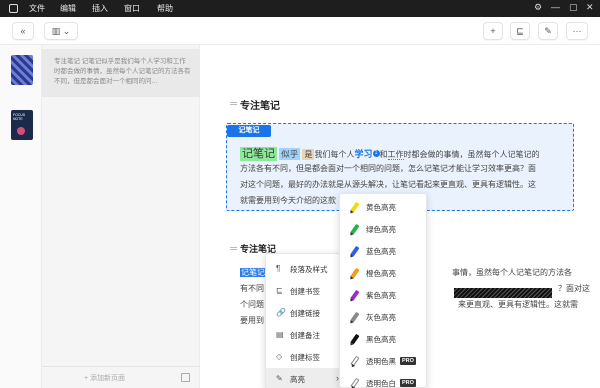  I want to click on highlight-purple-option: 紫色高亮, so click(384, 295).